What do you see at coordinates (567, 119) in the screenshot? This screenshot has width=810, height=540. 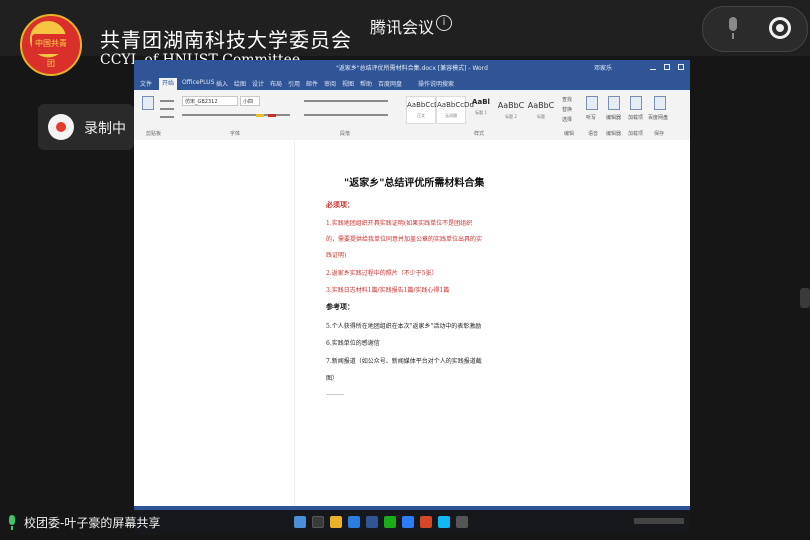 I see `select-button: 选择` at bounding box center [567, 119].